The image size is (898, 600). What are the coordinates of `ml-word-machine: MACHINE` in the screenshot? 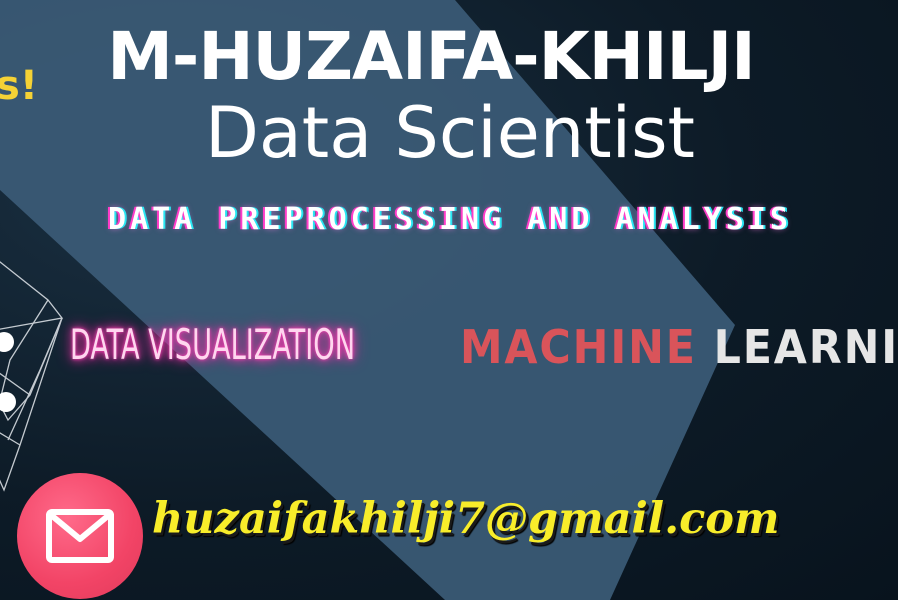 It's located at (578, 347).